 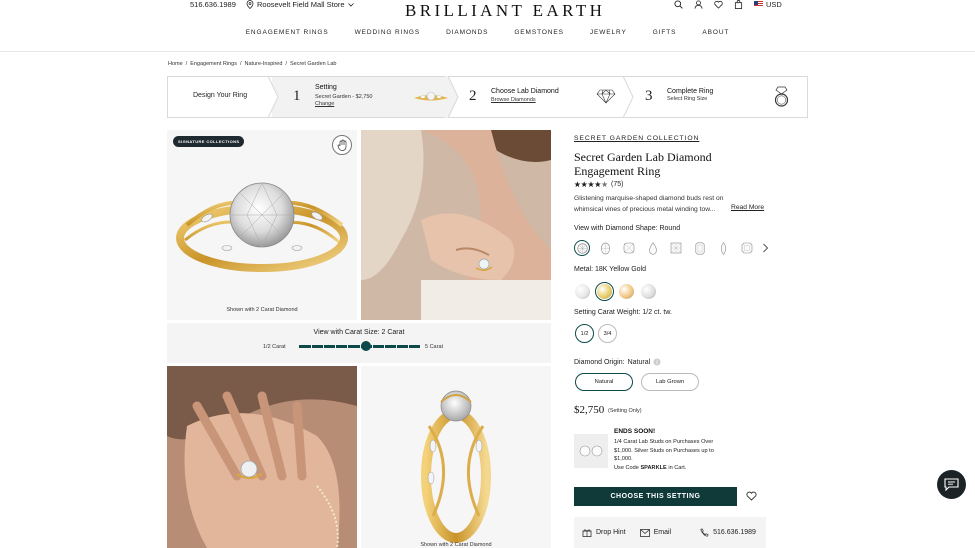 I want to click on hand-with-ring-image, so click(x=262, y=457).